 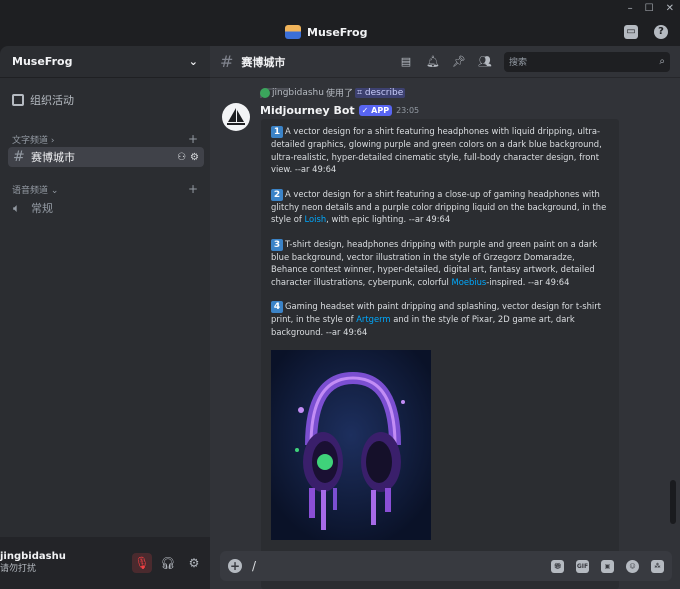 What do you see at coordinates (193, 139) in the screenshot?
I see `add-text-channel-icon: +` at bounding box center [193, 139].